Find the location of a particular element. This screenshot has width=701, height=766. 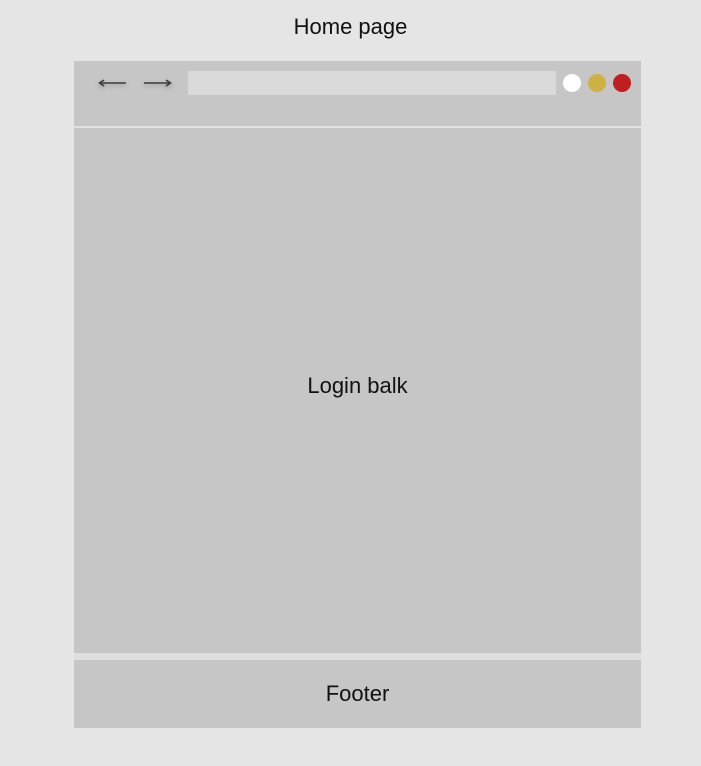

footer-divider is located at coordinates (357, 656).